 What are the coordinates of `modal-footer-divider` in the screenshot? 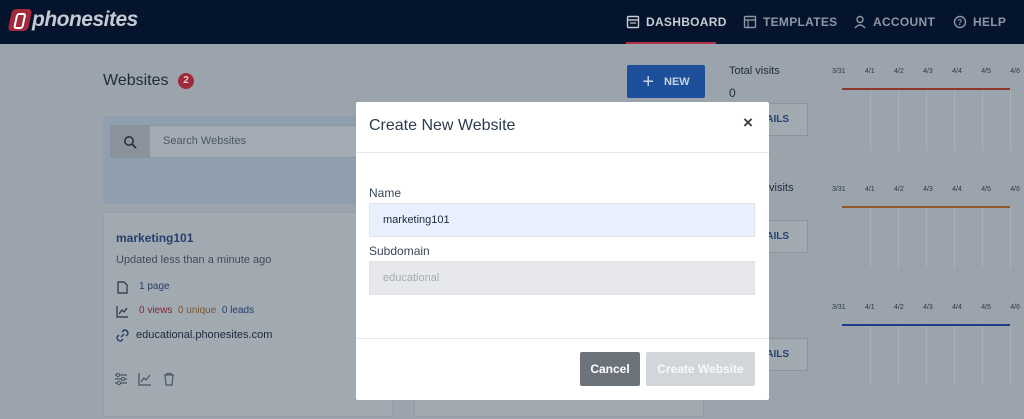 It's located at (562, 338).